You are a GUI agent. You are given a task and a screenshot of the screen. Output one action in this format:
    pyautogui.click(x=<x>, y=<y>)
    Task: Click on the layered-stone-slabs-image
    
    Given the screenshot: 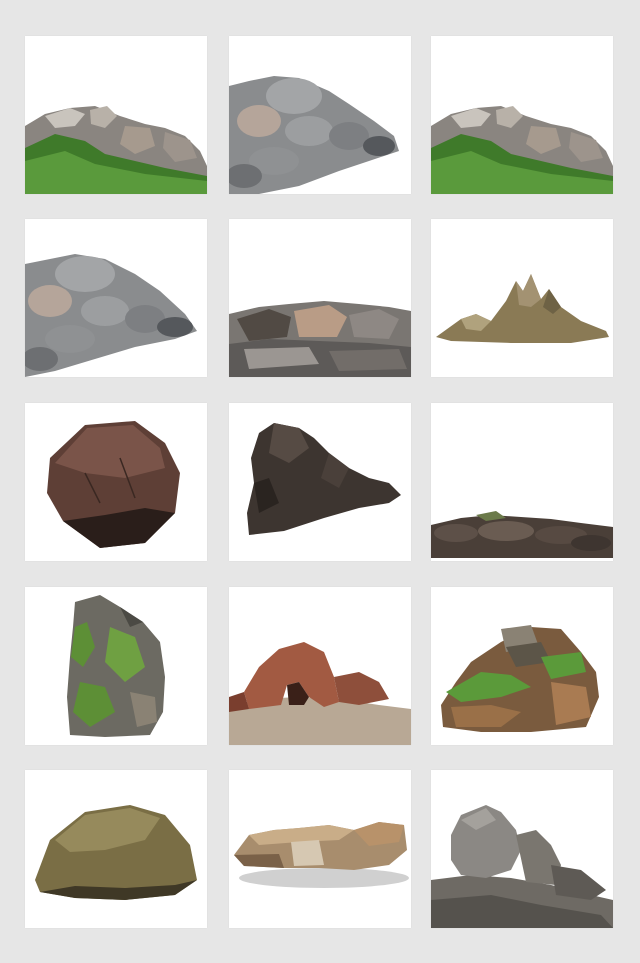 What is the action you would take?
    pyautogui.click(x=321, y=855)
    